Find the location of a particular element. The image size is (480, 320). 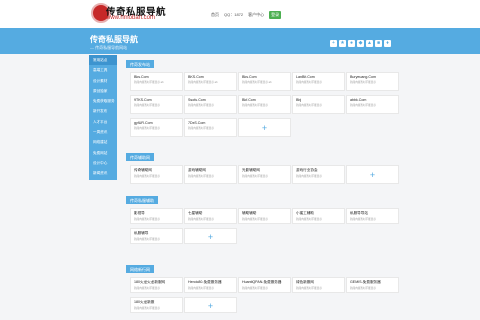

nav-customer: 客户中心 is located at coordinates (256, 15).